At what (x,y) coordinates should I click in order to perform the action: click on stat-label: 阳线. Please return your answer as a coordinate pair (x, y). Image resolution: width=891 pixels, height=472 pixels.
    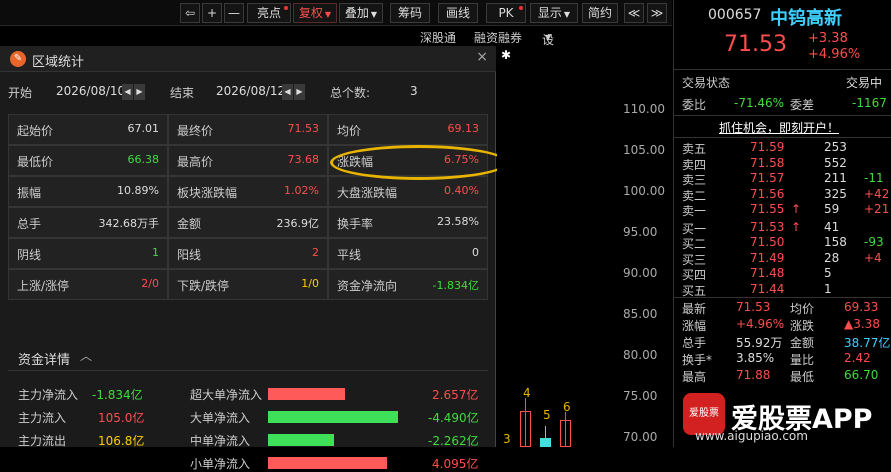
    Looking at the image, I should click on (189, 255).